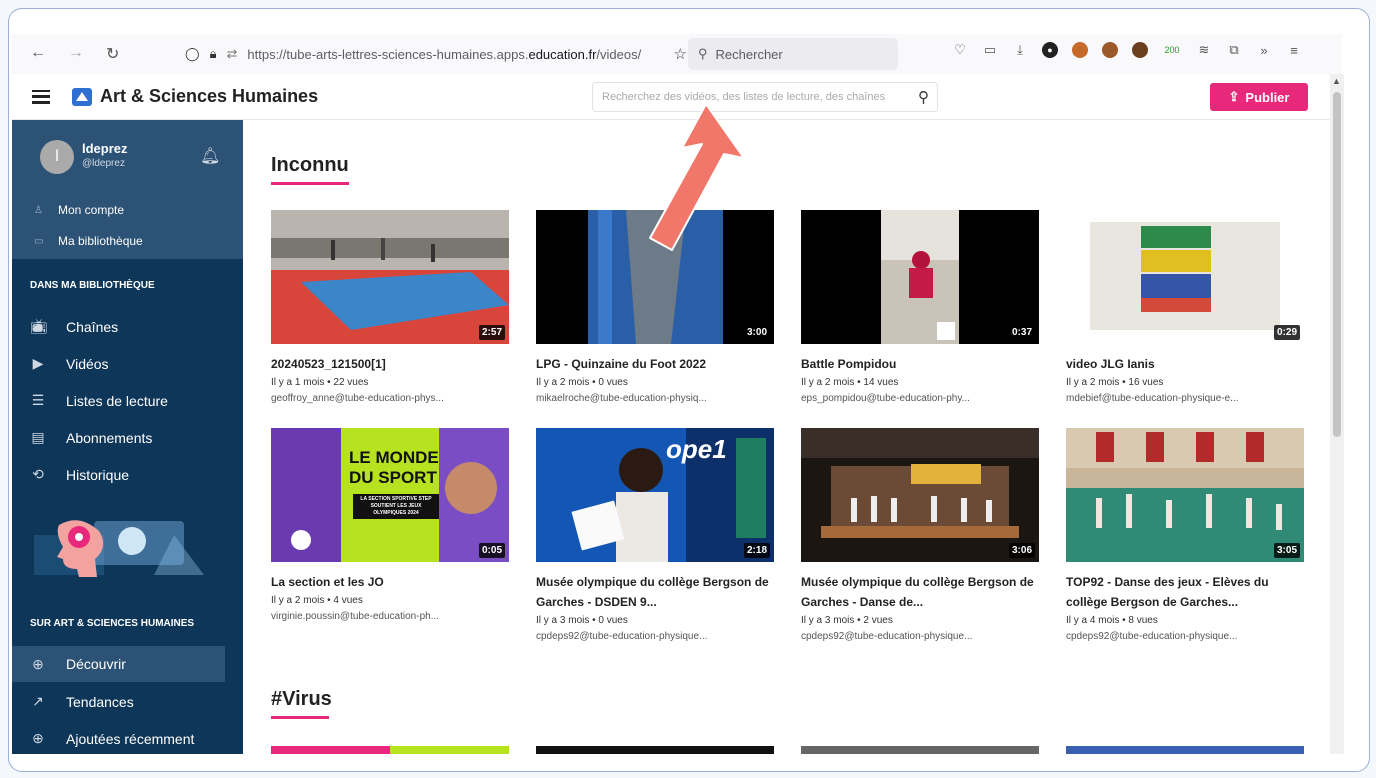 The height and width of the screenshot is (778, 1376). Describe the element at coordinates (990, 50) in the screenshot. I see `folder-icon: ▭` at that location.